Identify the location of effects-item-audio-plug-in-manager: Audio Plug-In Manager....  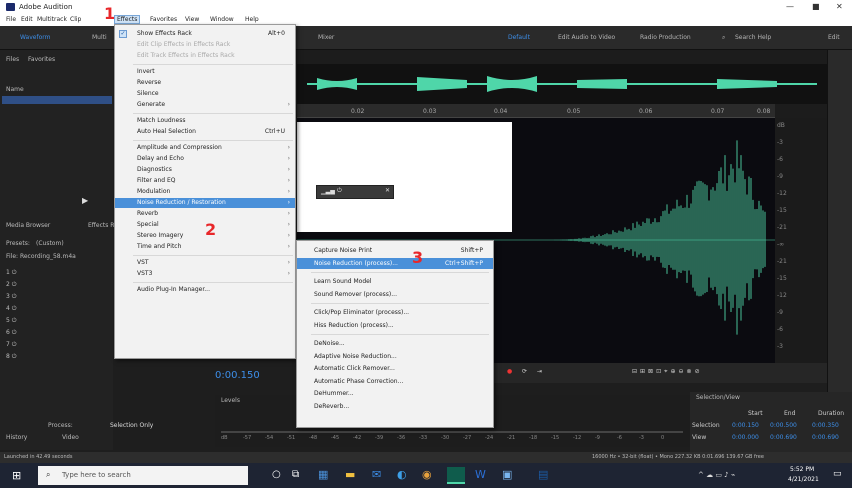
(205, 290).